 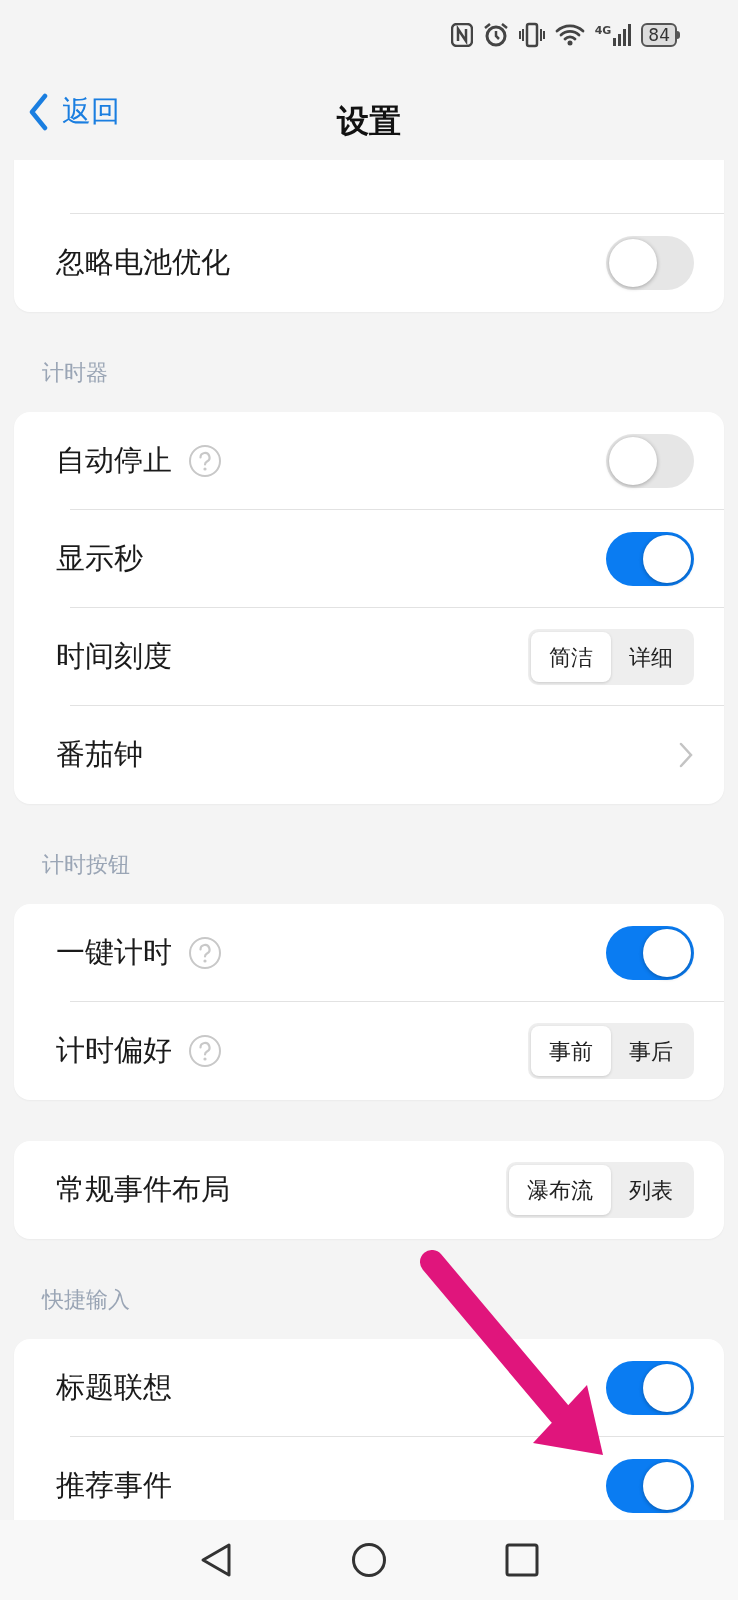 I want to click on chevron-right-icon, so click(x=686, y=755).